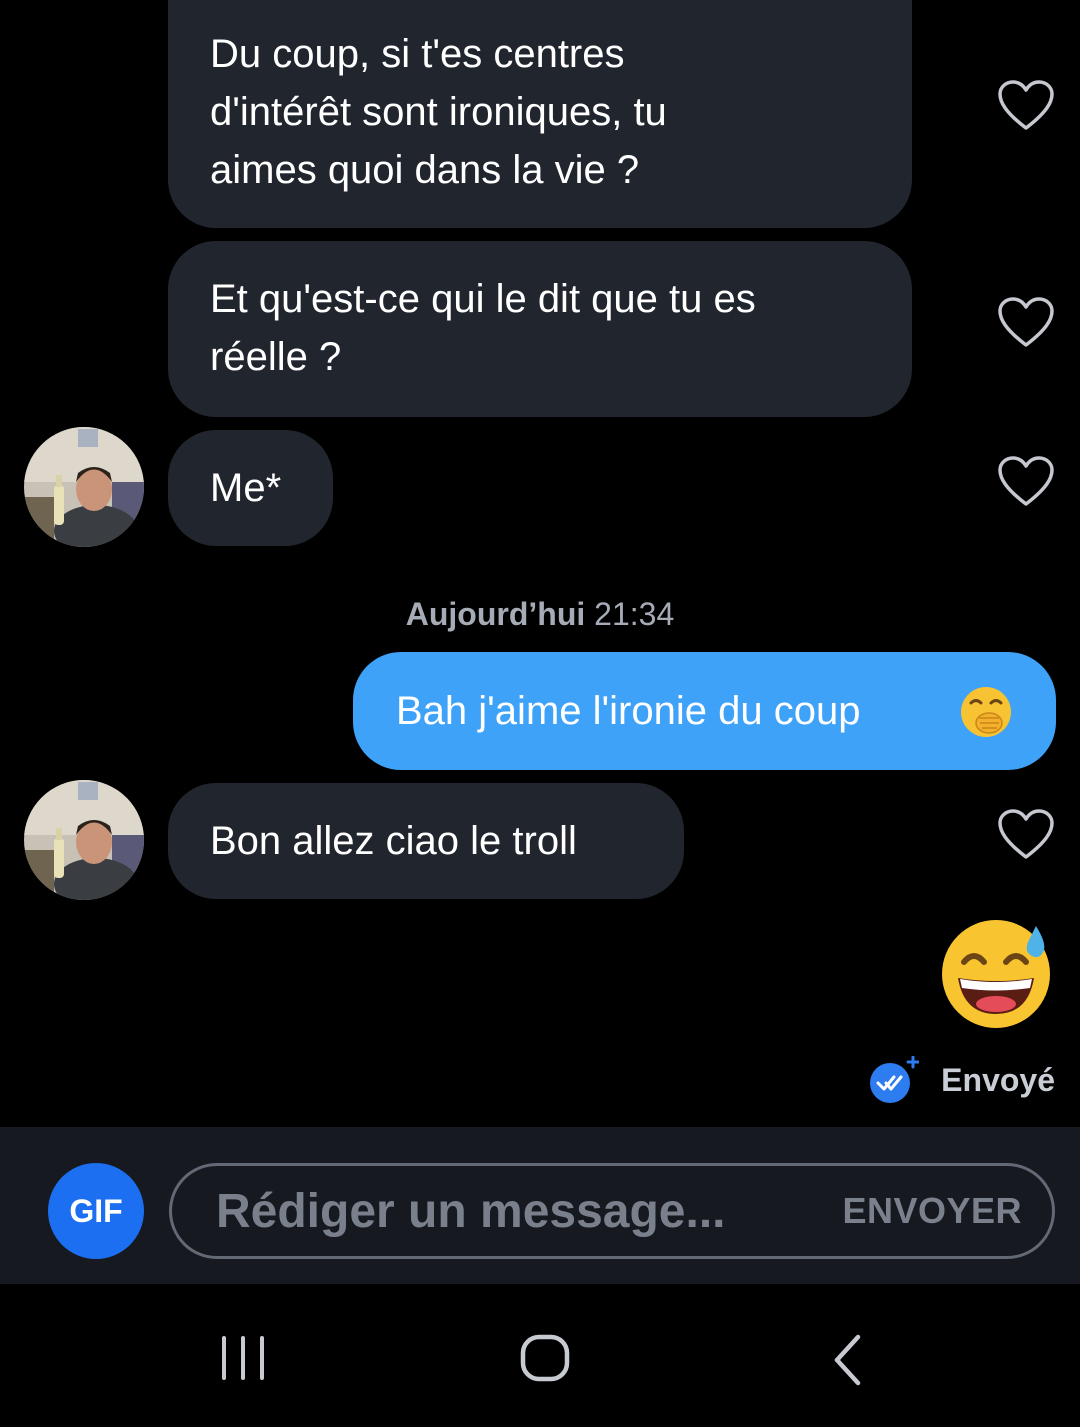 The width and height of the screenshot is (1080, 1427). What do you see at coordinates (246, 488) in the screenshot?
I see `message-text: Me*` at bounding box center [246, 488].